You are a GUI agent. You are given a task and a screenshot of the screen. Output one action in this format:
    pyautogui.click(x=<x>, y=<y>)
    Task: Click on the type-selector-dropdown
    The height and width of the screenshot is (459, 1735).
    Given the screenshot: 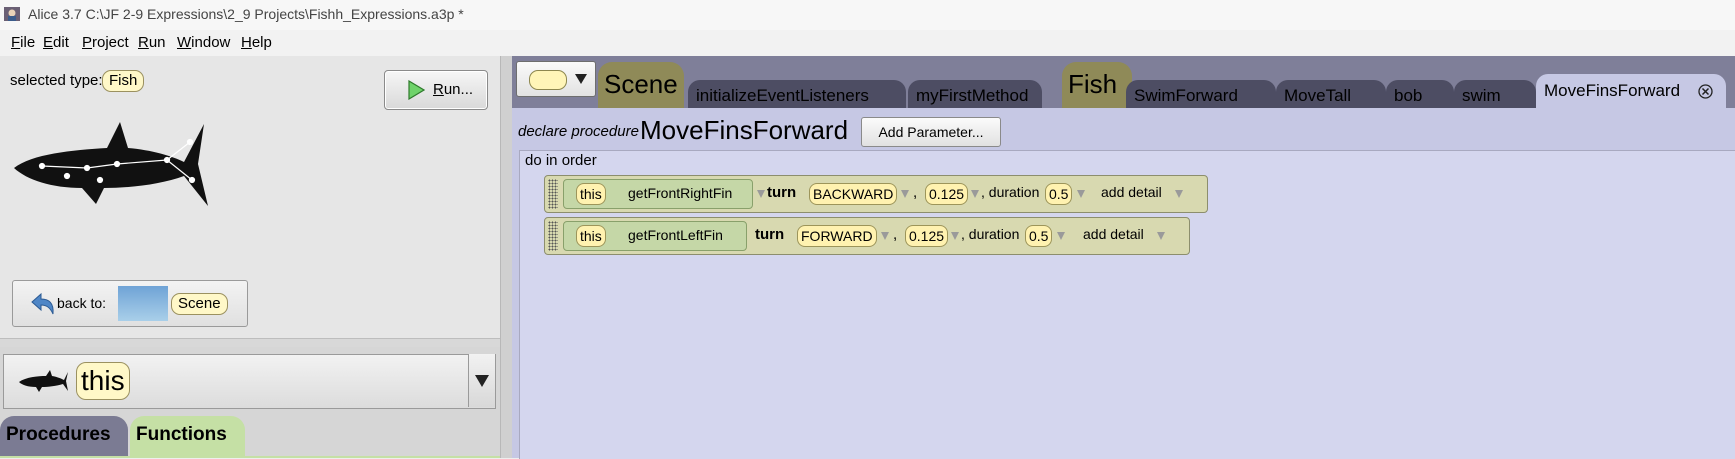 What is the action you would take?
    pyautogui.click(x=556, y=79)
    